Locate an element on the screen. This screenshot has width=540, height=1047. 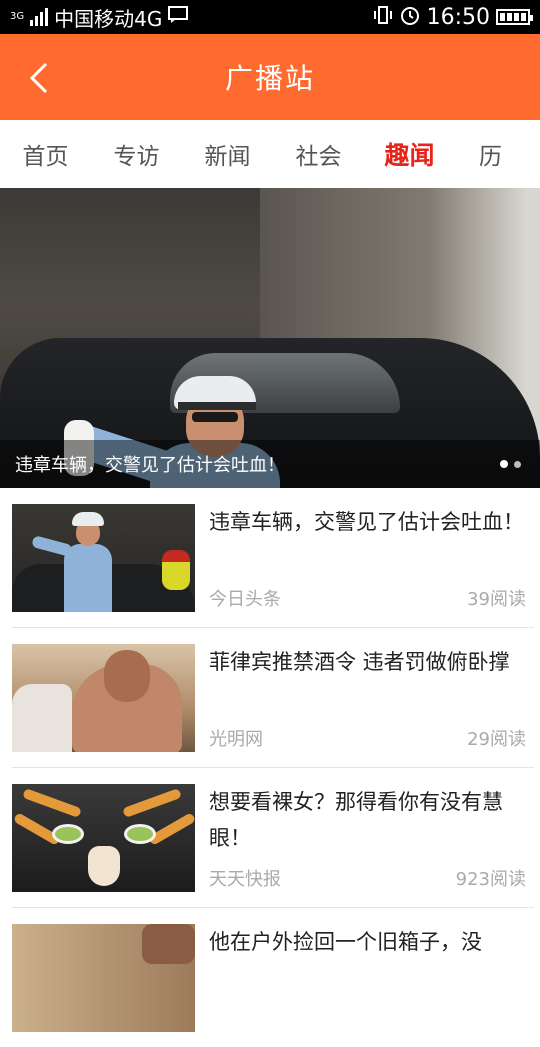
network-type-label: 3G is located at coordinates (17, 16).